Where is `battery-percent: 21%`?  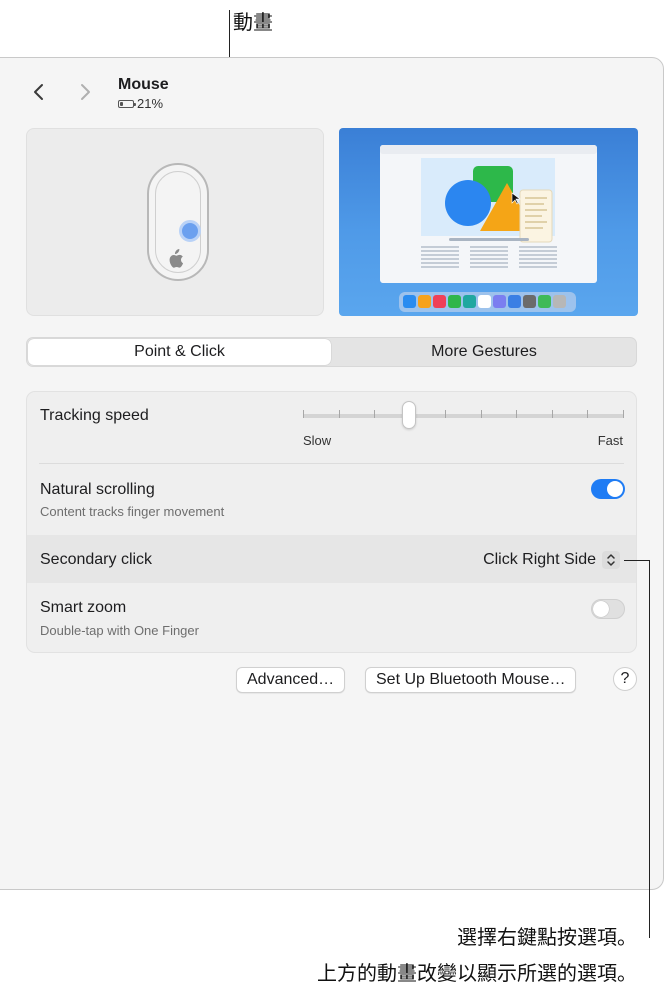 battery-percent: 21% is located at coordinates (150, 103).